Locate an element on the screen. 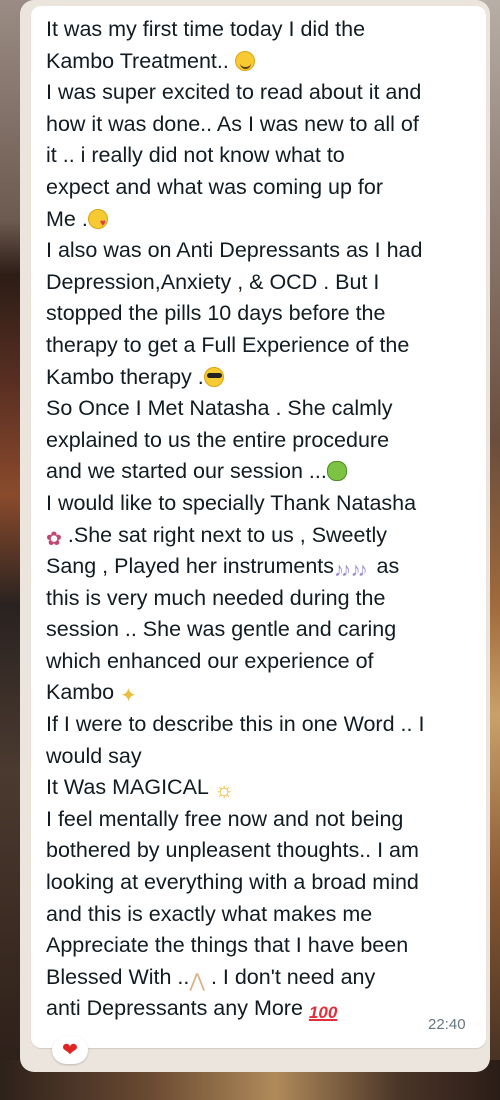 This screenshot has height=1100, width=500. message-line: this is very much needed during the is located at coordinates (216, 597).